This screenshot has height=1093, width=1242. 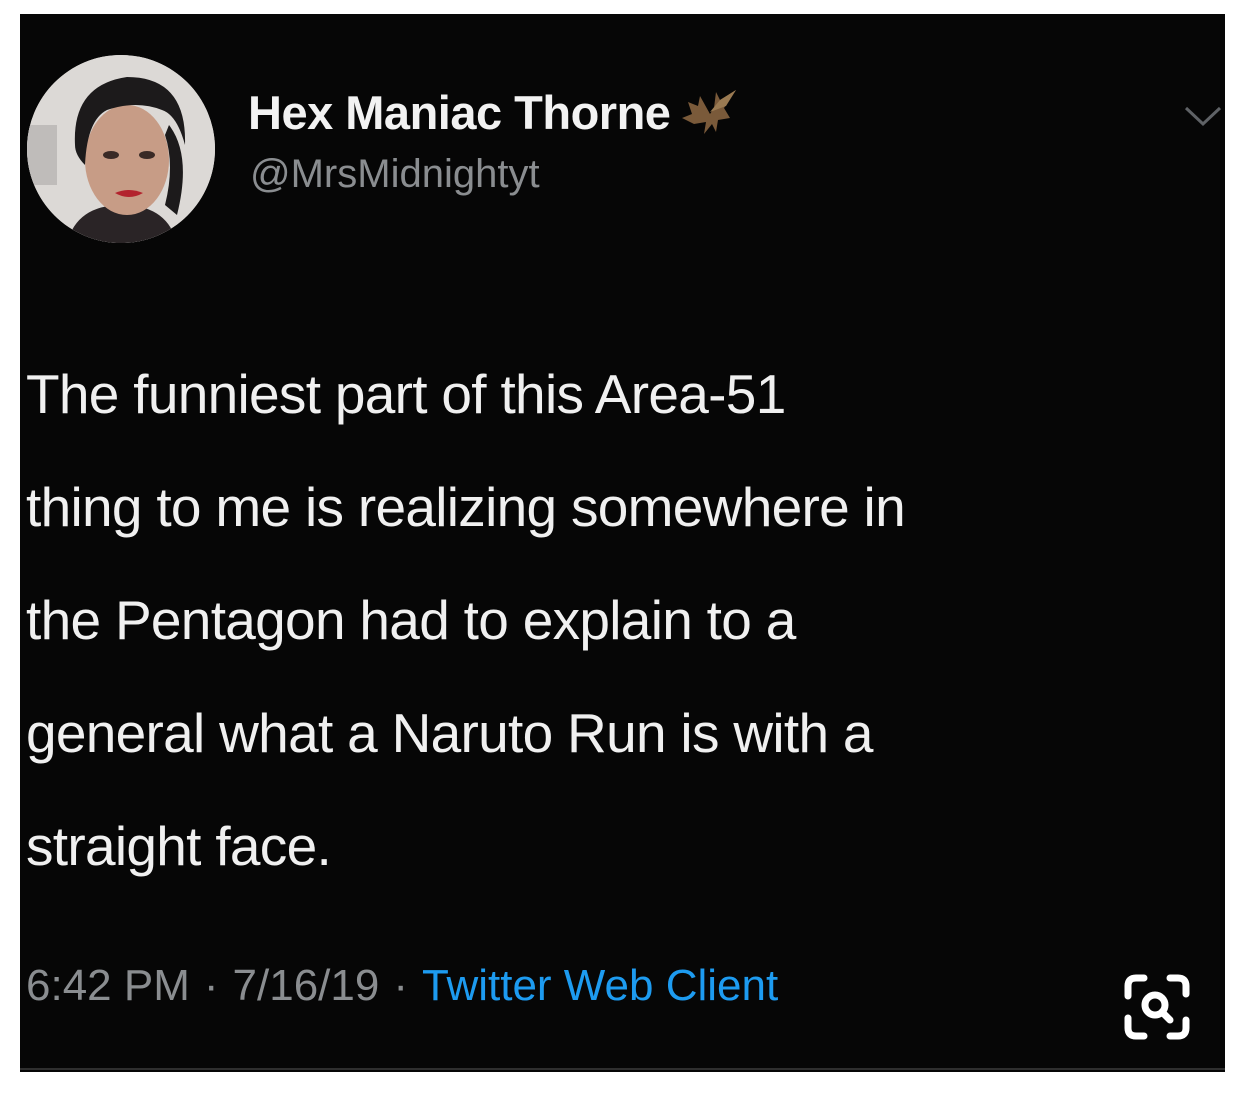 I want to click on divider, so click(x=622, y=1069).